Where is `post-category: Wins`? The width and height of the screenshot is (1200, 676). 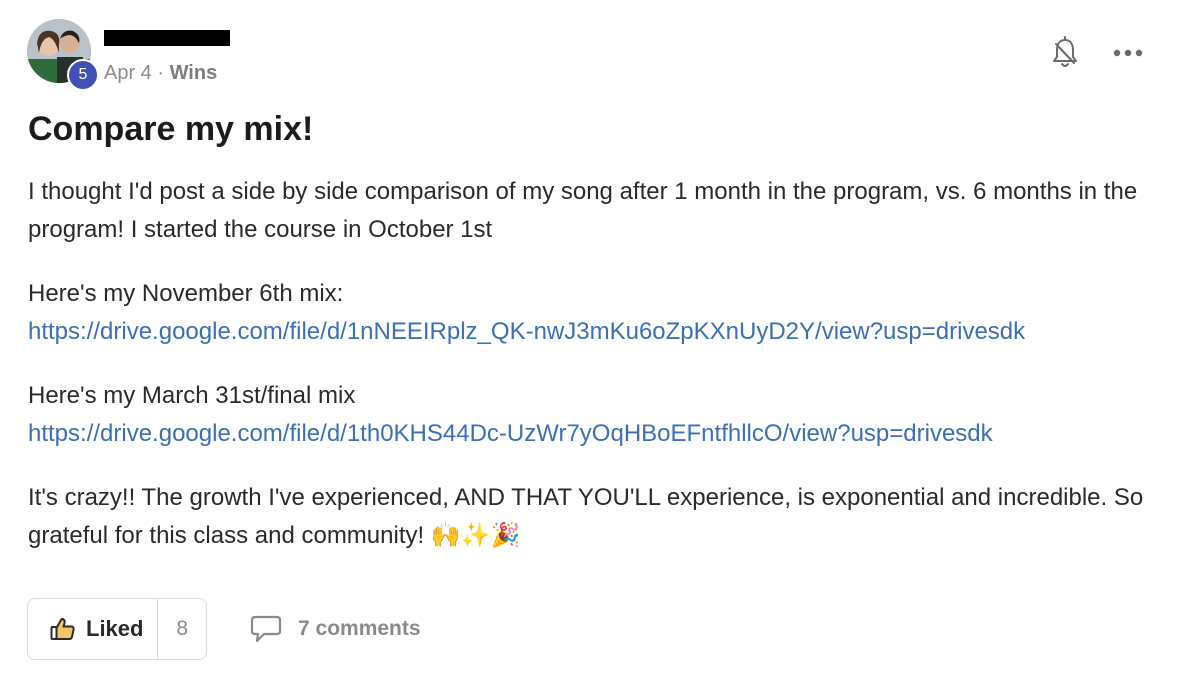
post-category: Wins is located at coordinates (194, 73).